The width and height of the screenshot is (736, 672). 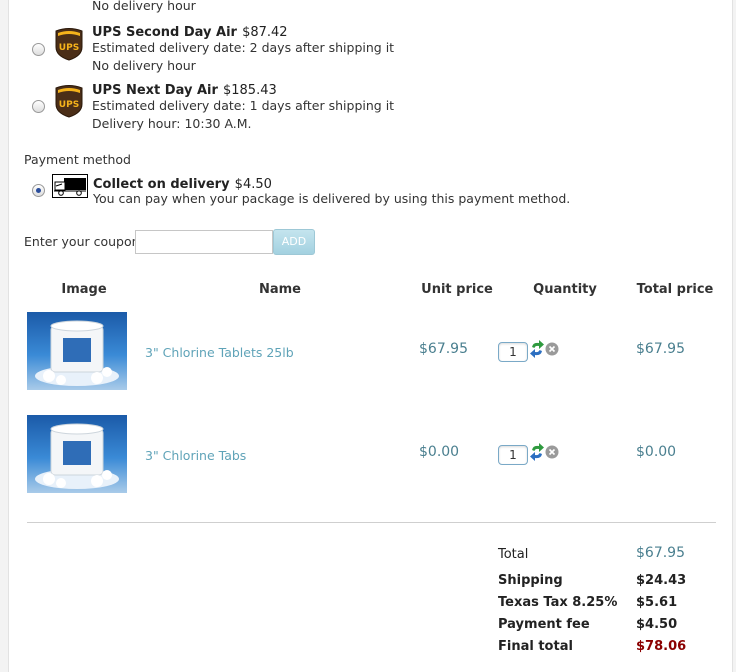 I want to click on line-total: $0.00, so click(x=656, y=452).